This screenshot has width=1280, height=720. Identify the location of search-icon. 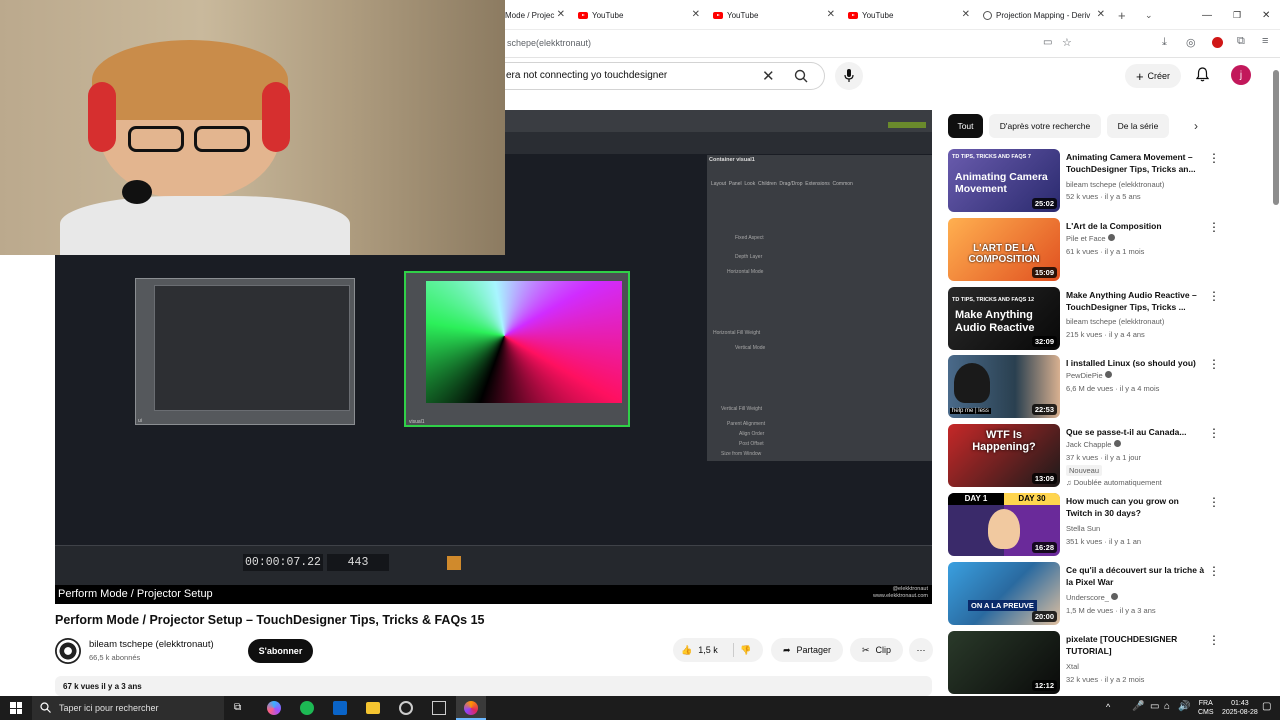
(801, 76).